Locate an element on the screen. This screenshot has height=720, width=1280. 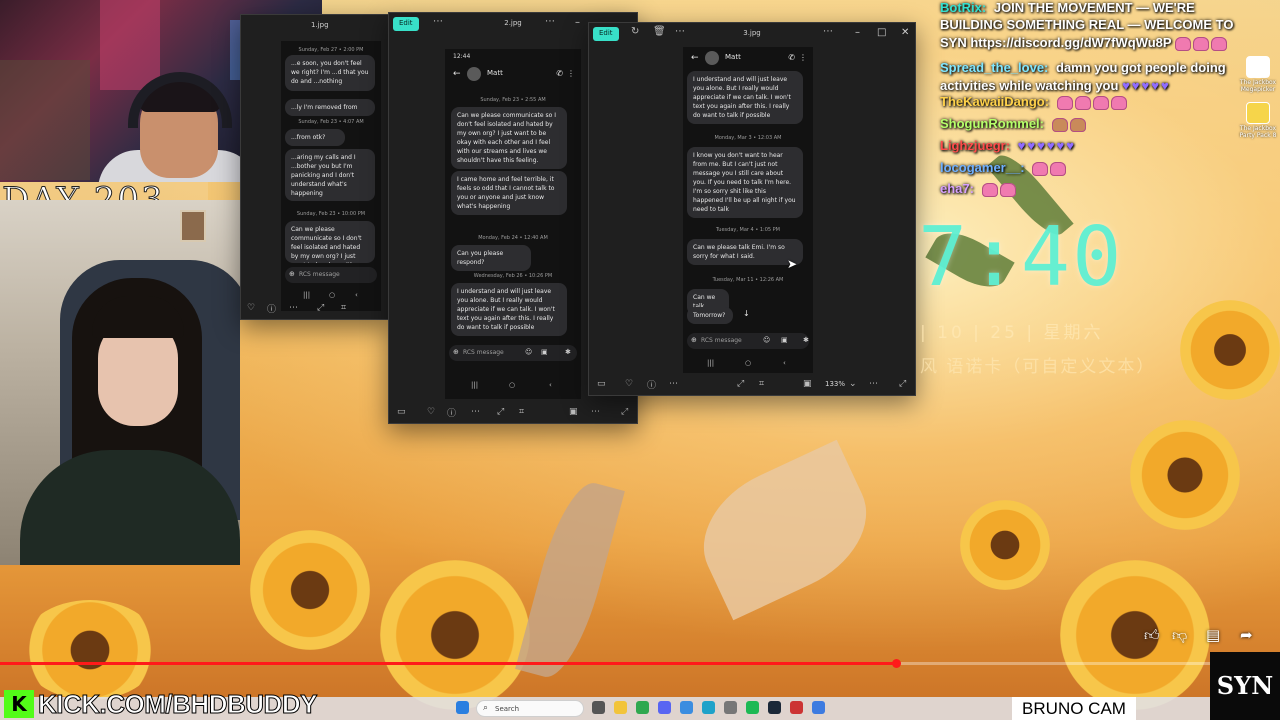
viewer-toolbar: ▭ ♡ ⓘ ⋯ ⤢ ⌗ ▣ 133% ⌄ ⋯ ⤢ is located at coordinates (752, 384).